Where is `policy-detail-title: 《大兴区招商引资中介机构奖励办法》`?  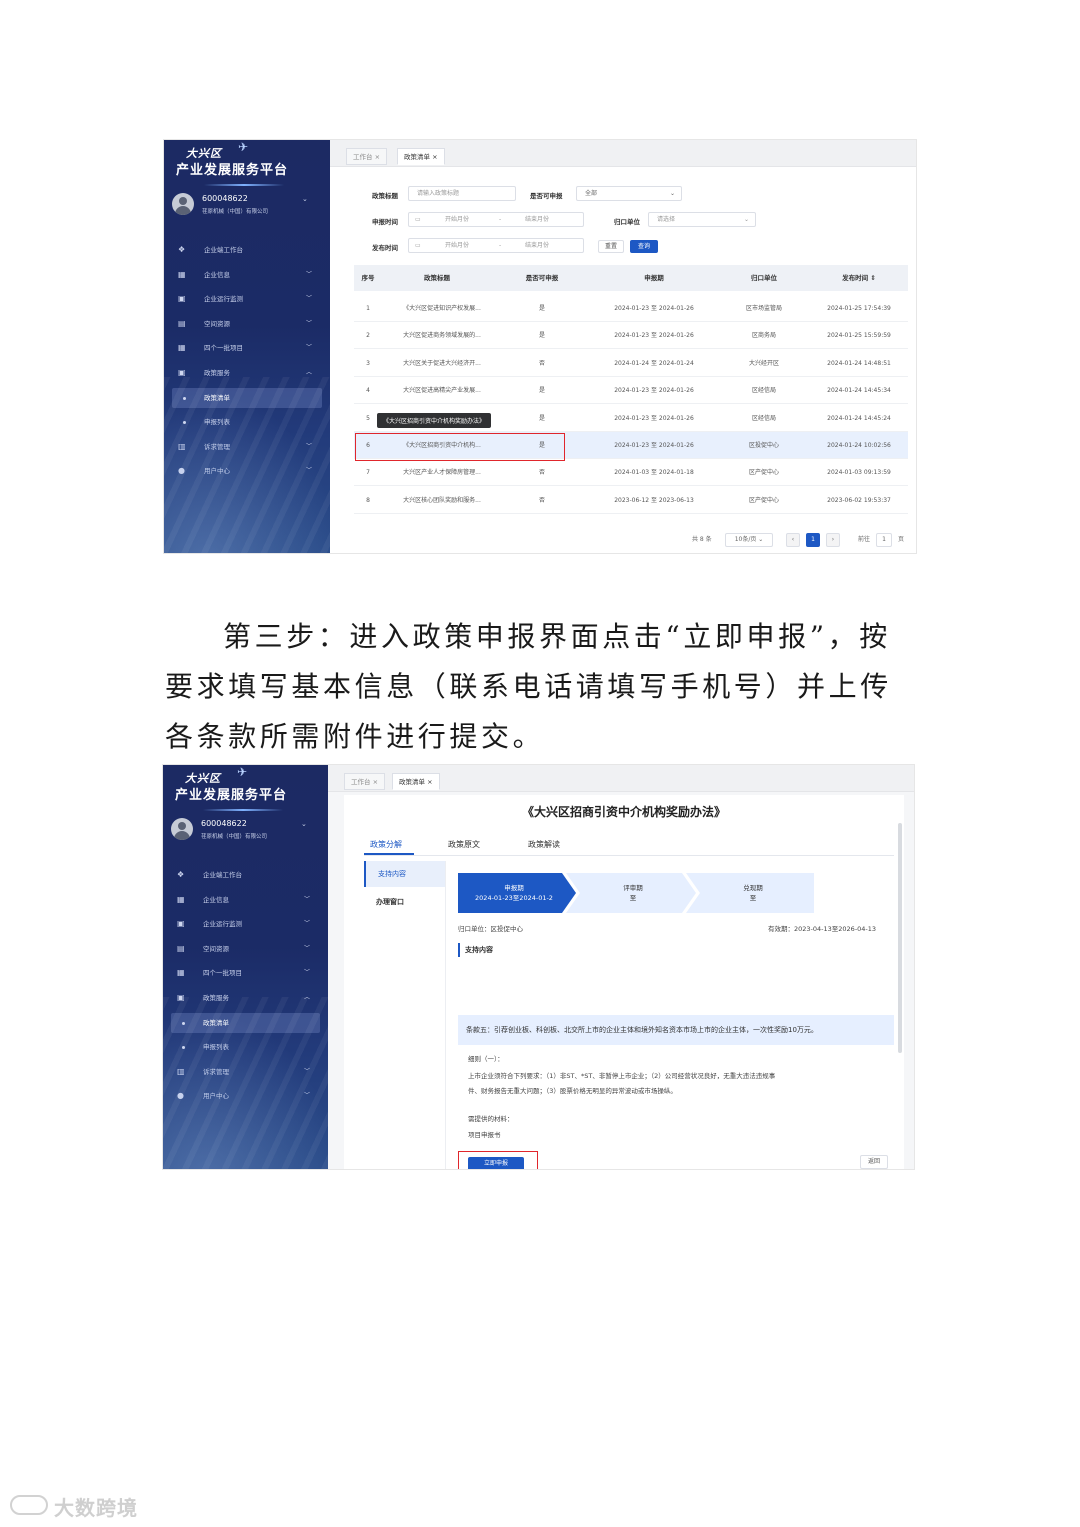 policy-detail-title: 《大兴区招商引资中介机构奖励办法》 is located at coordinates (623, 812).